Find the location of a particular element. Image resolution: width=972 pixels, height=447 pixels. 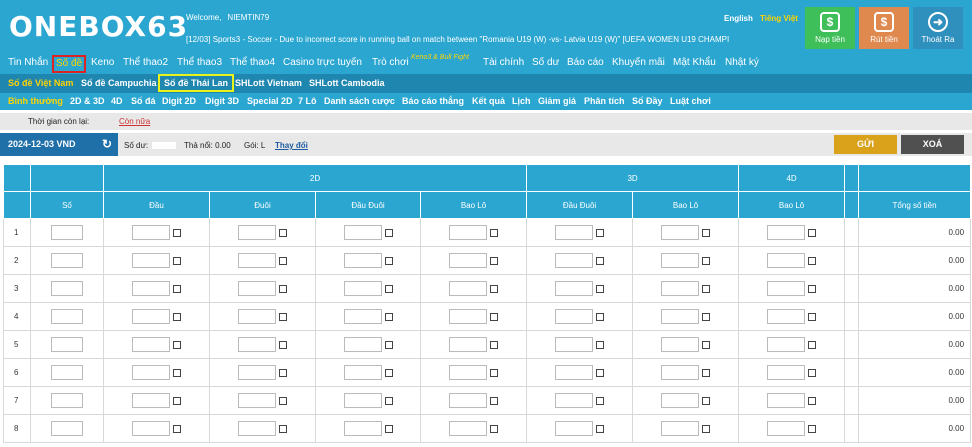

tab-win-report: Báo cáo thắng is located at coordinates (433, 101).